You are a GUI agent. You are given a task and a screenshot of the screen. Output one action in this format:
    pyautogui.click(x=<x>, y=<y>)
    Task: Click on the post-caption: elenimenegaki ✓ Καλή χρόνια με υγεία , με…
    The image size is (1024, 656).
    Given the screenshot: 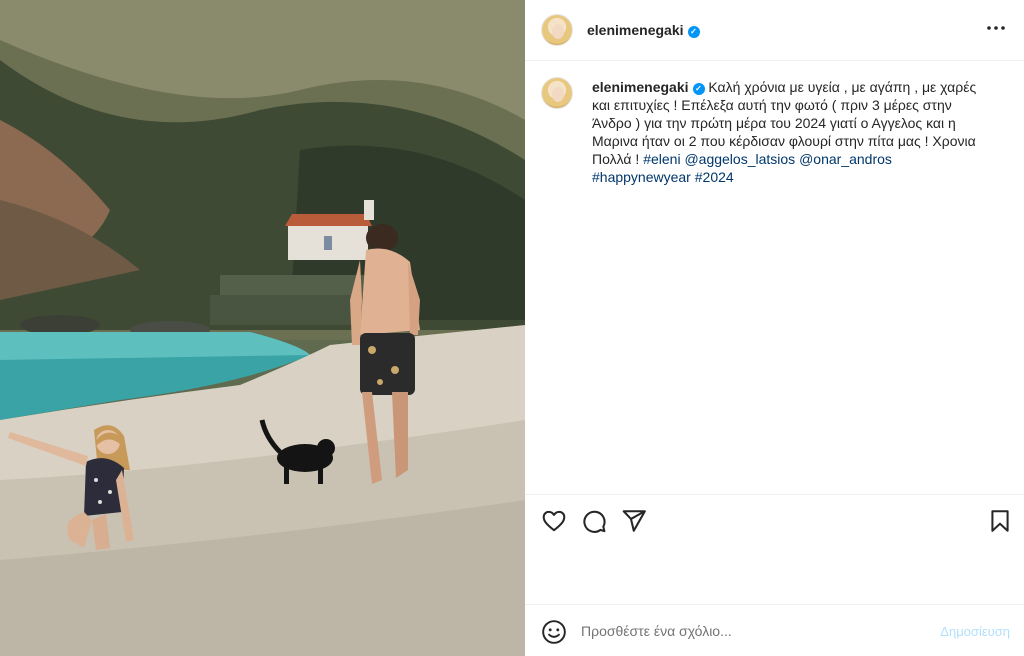 What is the action you would take?
    pyautogui.click(x=792, y=132)
    